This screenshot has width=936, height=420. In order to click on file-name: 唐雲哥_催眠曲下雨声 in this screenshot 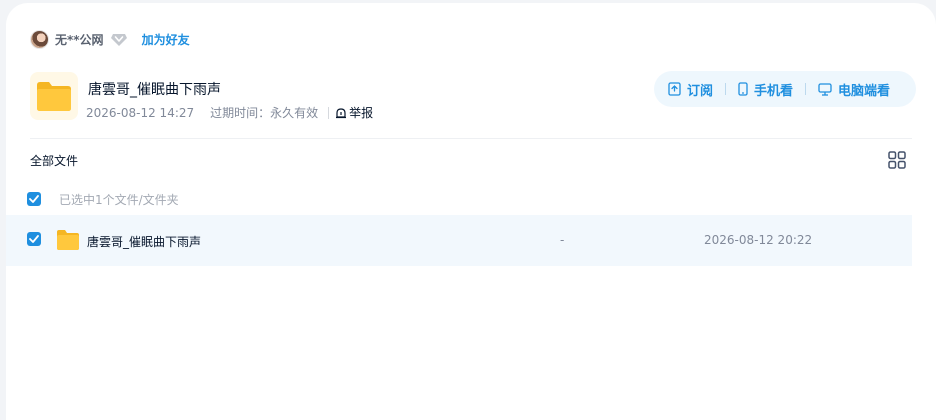, I will do `click(144, 241)`.